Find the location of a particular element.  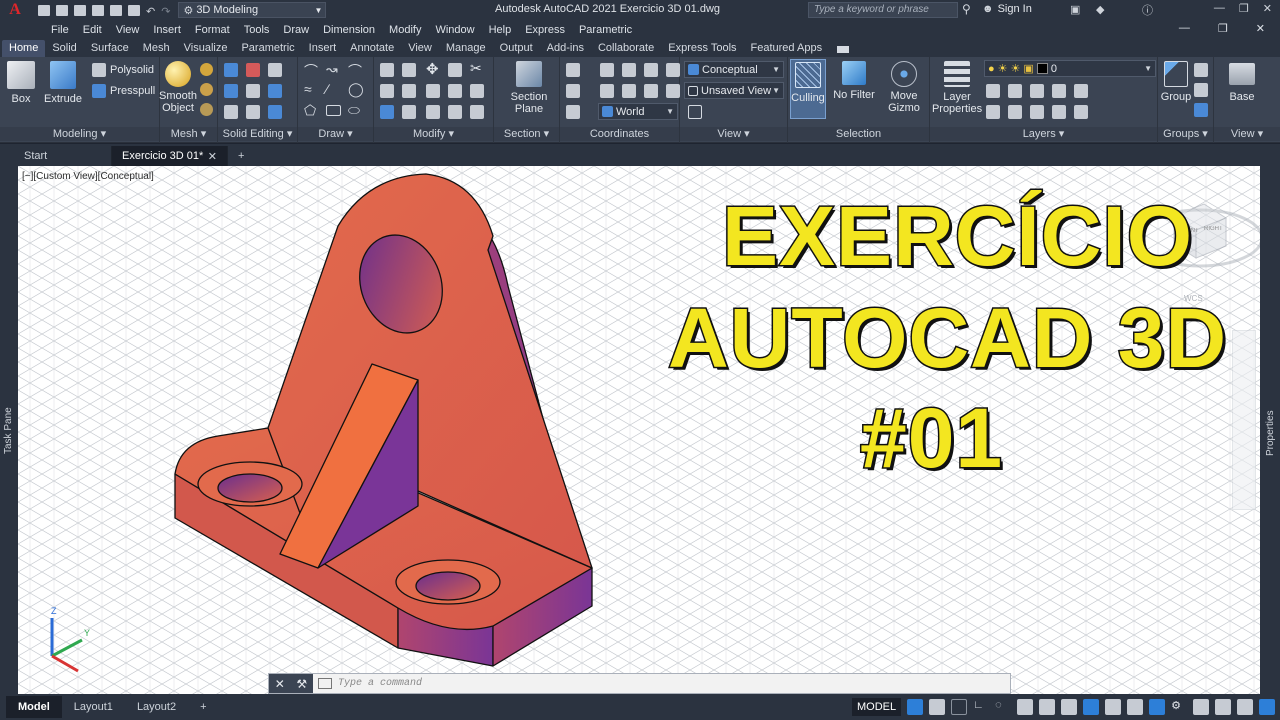

tab-featured-apps: Featured Apps is located at coordinates (787, 48).